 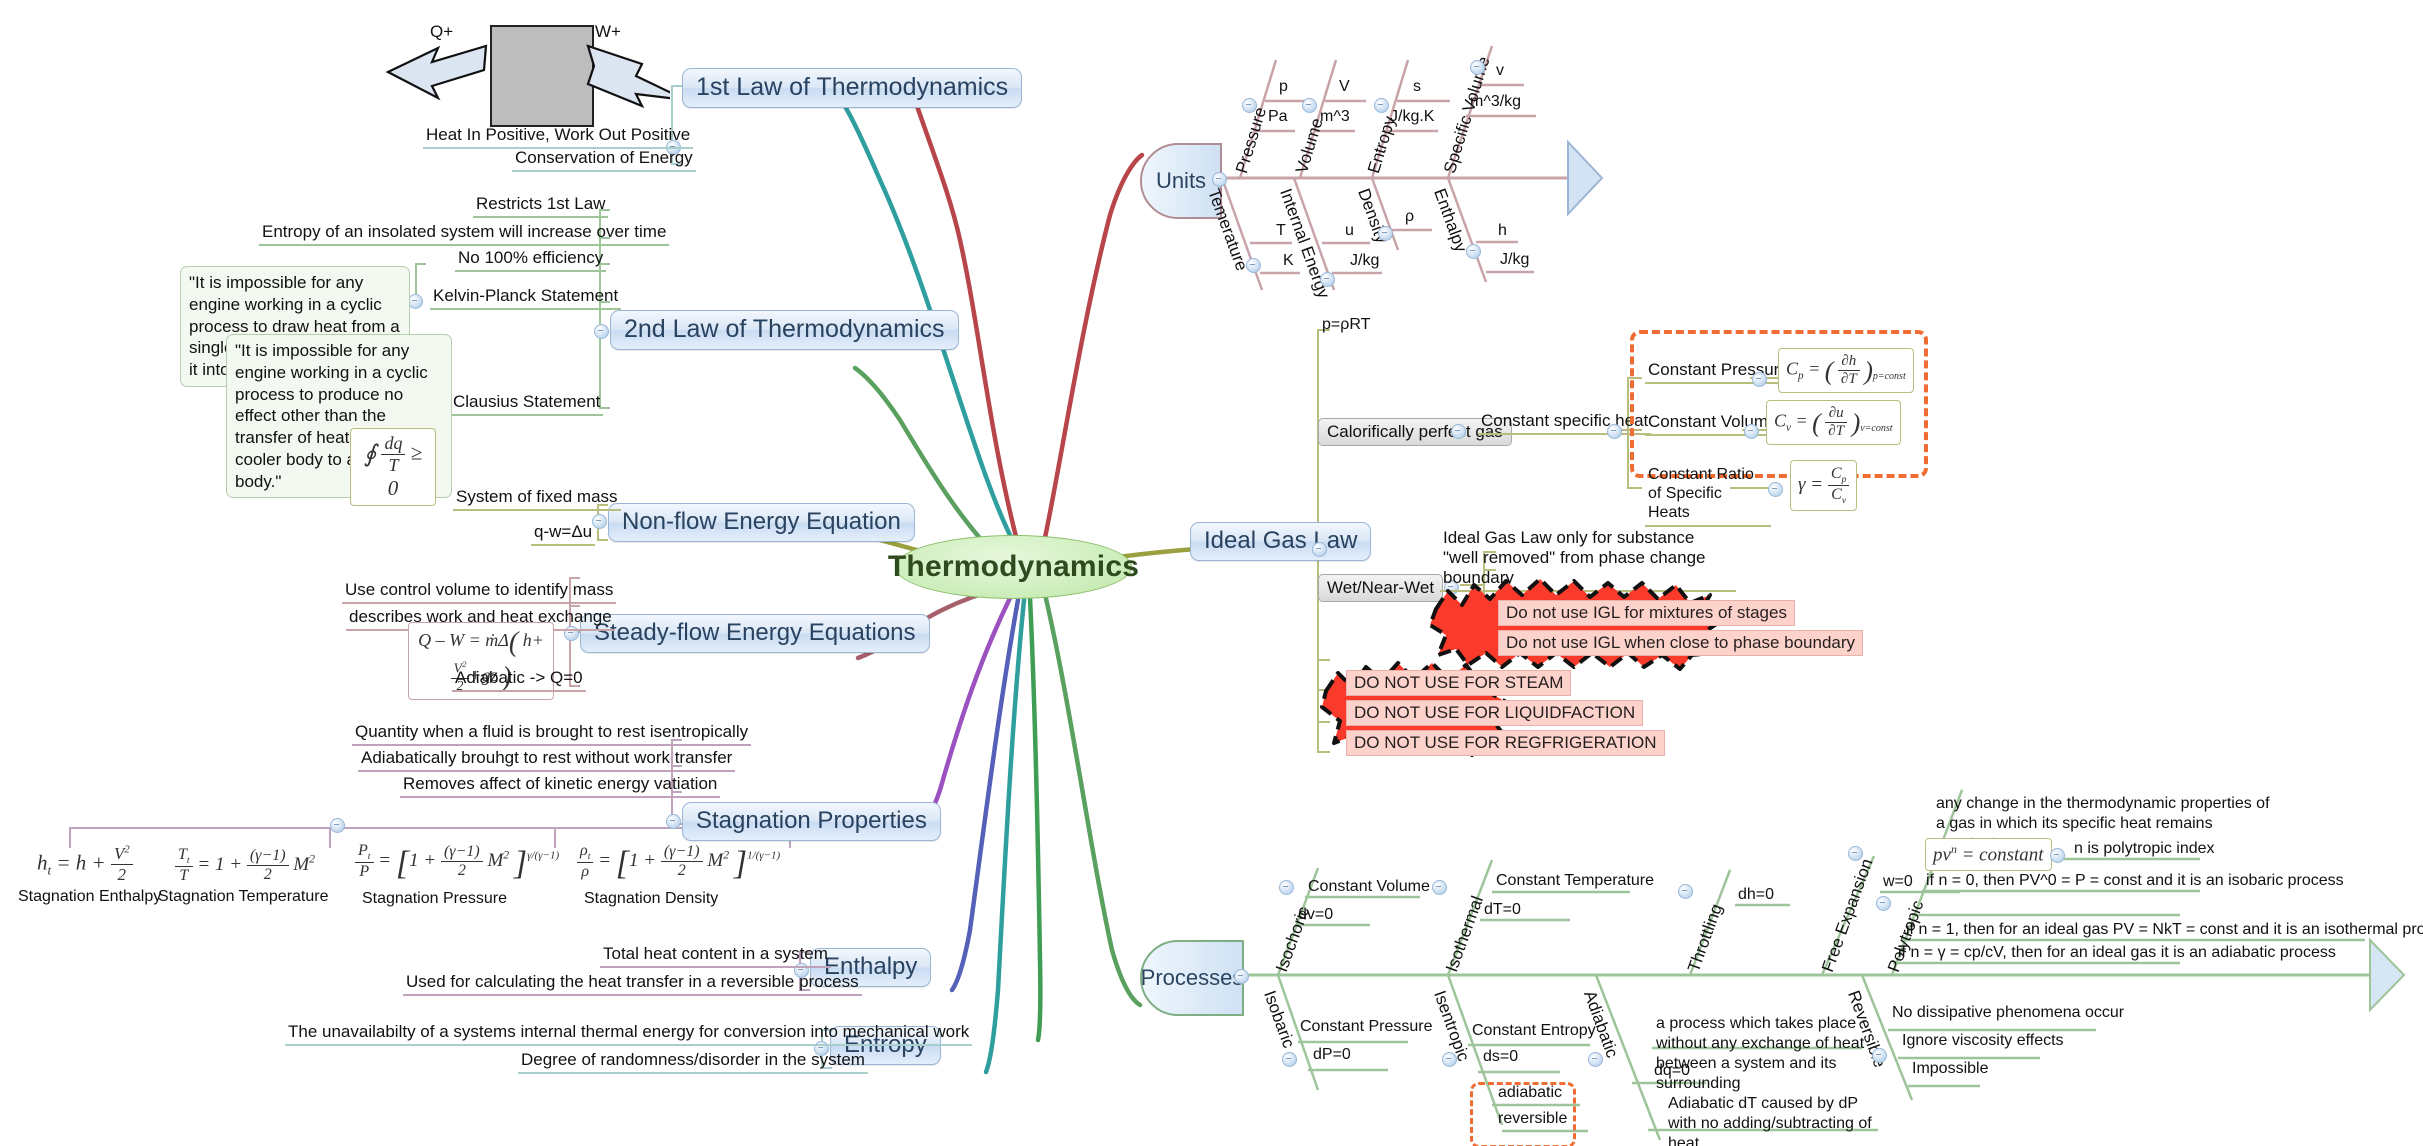 I want to click on collapse-toggle-stagnation-formulas, so click(x=337, y=825).